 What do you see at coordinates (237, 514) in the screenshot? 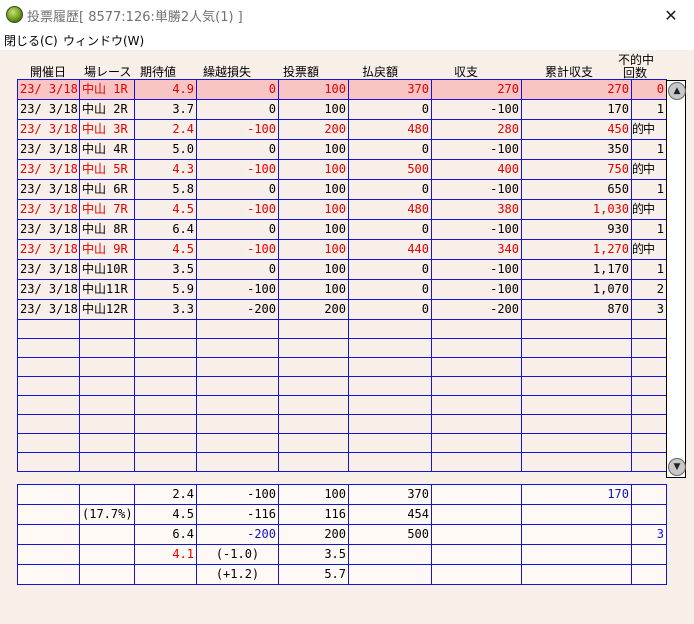
I see `summary-cell: -116` at bounding box center [237, 514].